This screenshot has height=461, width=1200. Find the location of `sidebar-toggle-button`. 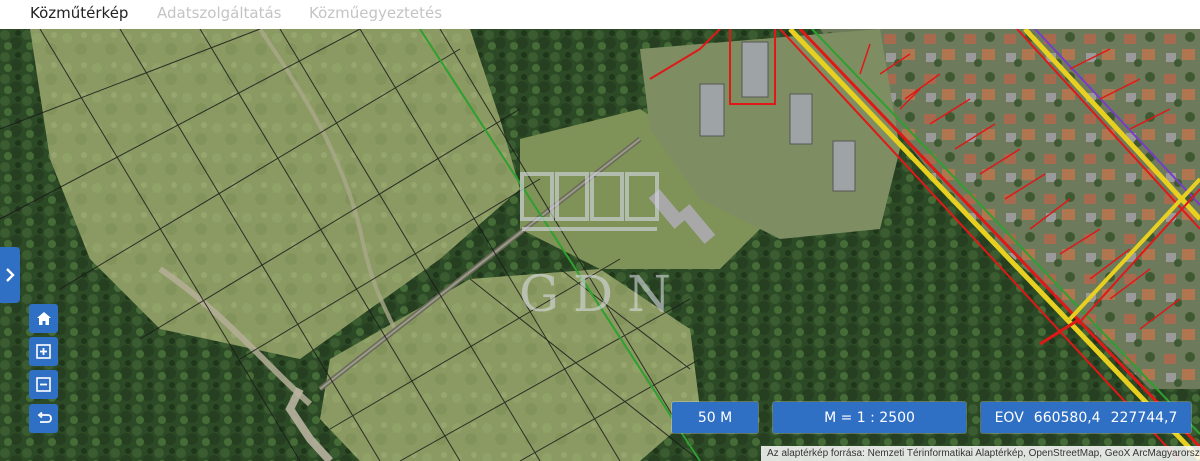

sidebar-toggle-button is located at coordinates (10, 275).